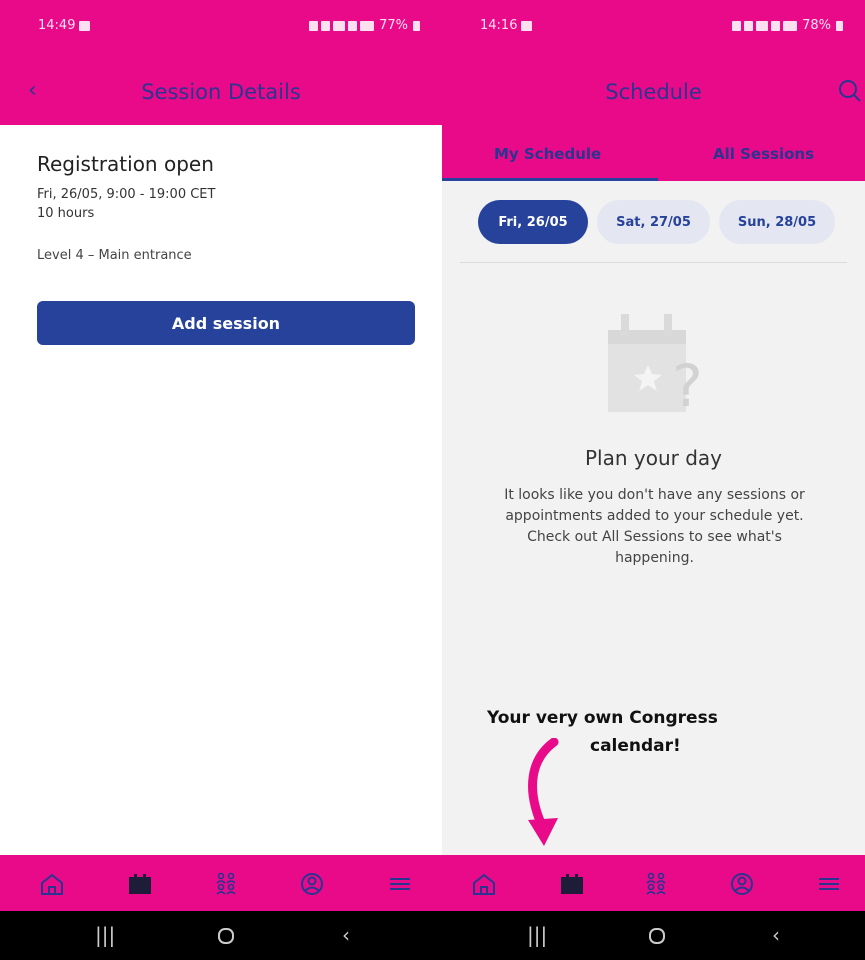 Image resolution: width=865 pixels, height=960 pixels. I want to click on battery-percent: 78%, so click(816, 25).